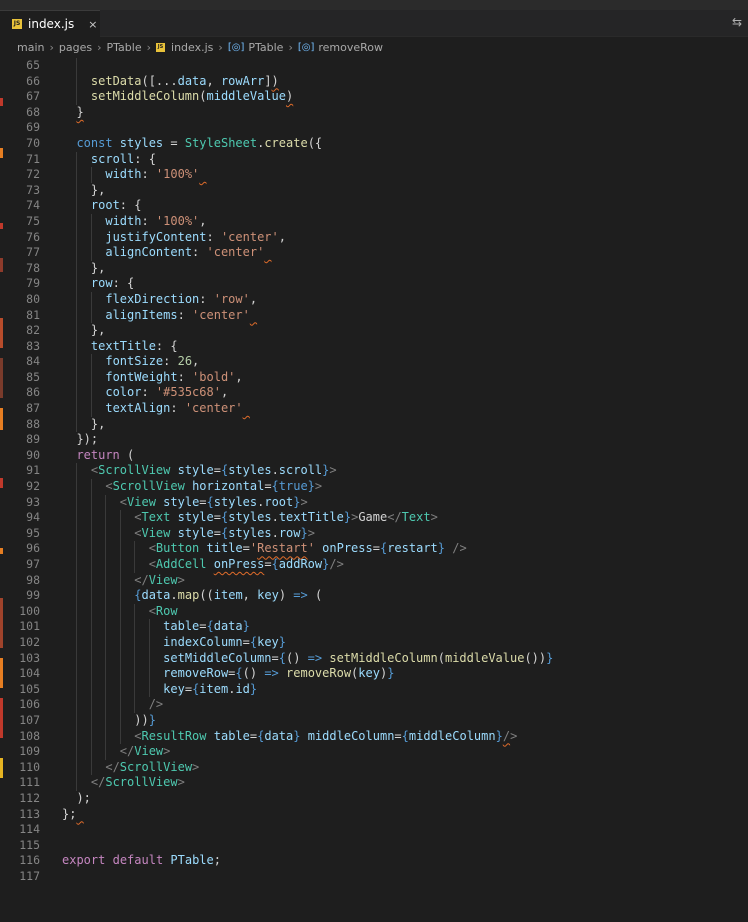 Image resolution: width=748 pixels, height=922 pixels. Describe the element at coordinates (92, 24) in the screenshot. I see `close-icon: ×` at that location.